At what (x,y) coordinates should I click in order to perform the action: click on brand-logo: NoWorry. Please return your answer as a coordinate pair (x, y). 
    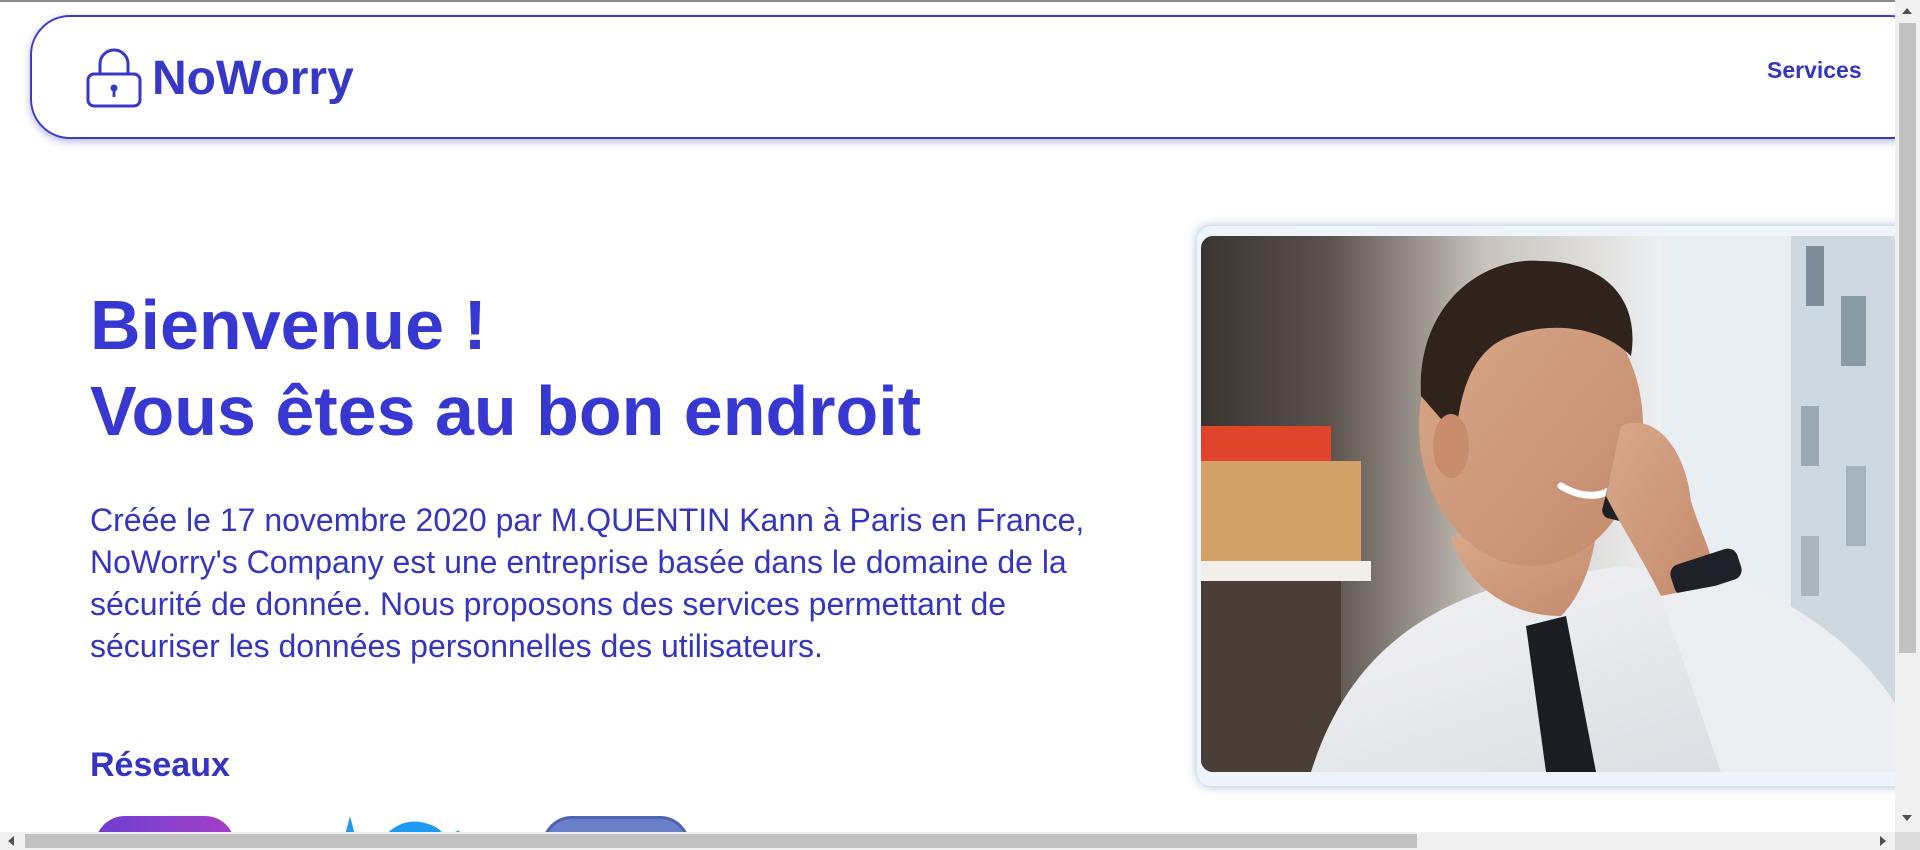
    Looking at the image, I should click on (219, 78).